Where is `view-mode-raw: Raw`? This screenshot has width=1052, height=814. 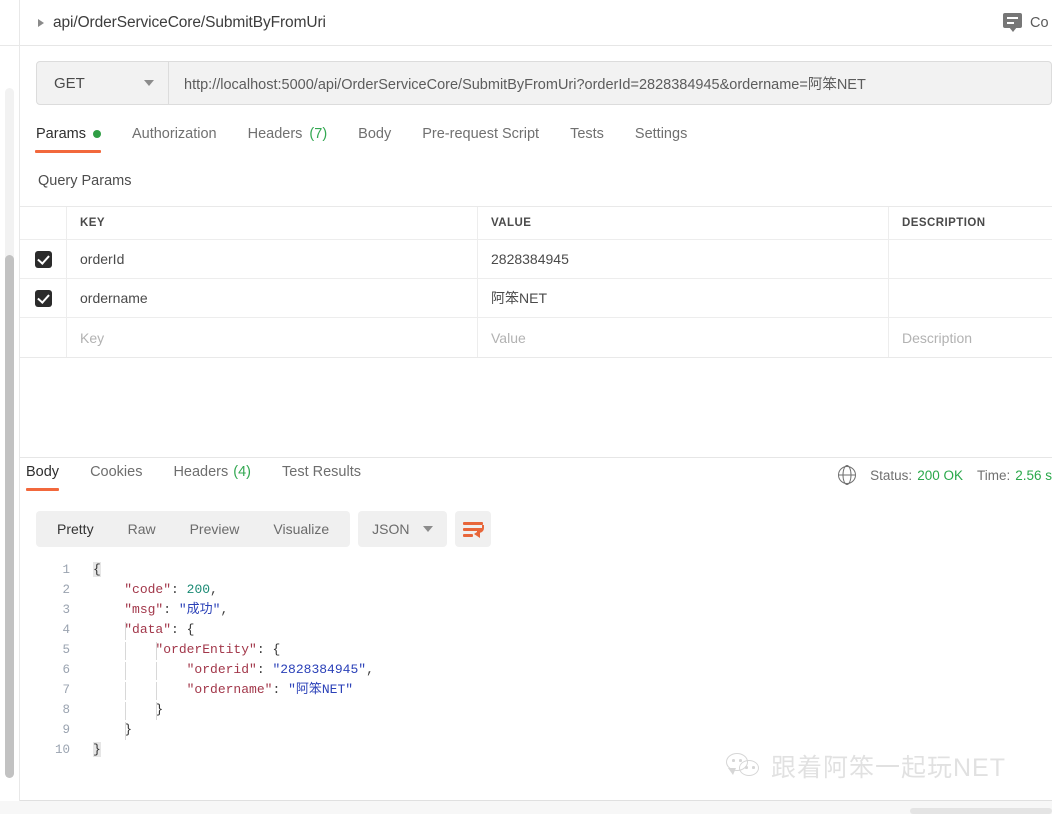
view-mode-raw: Raw is located at coordinates (142, 529).